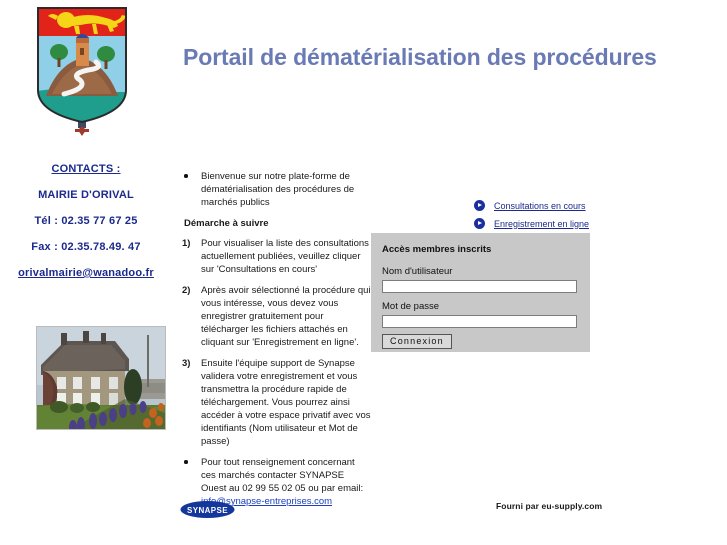  Describe the element at coordinates (86, 169) in the screenshot. I see `contacts-heading: CONTACTS :` at that location.